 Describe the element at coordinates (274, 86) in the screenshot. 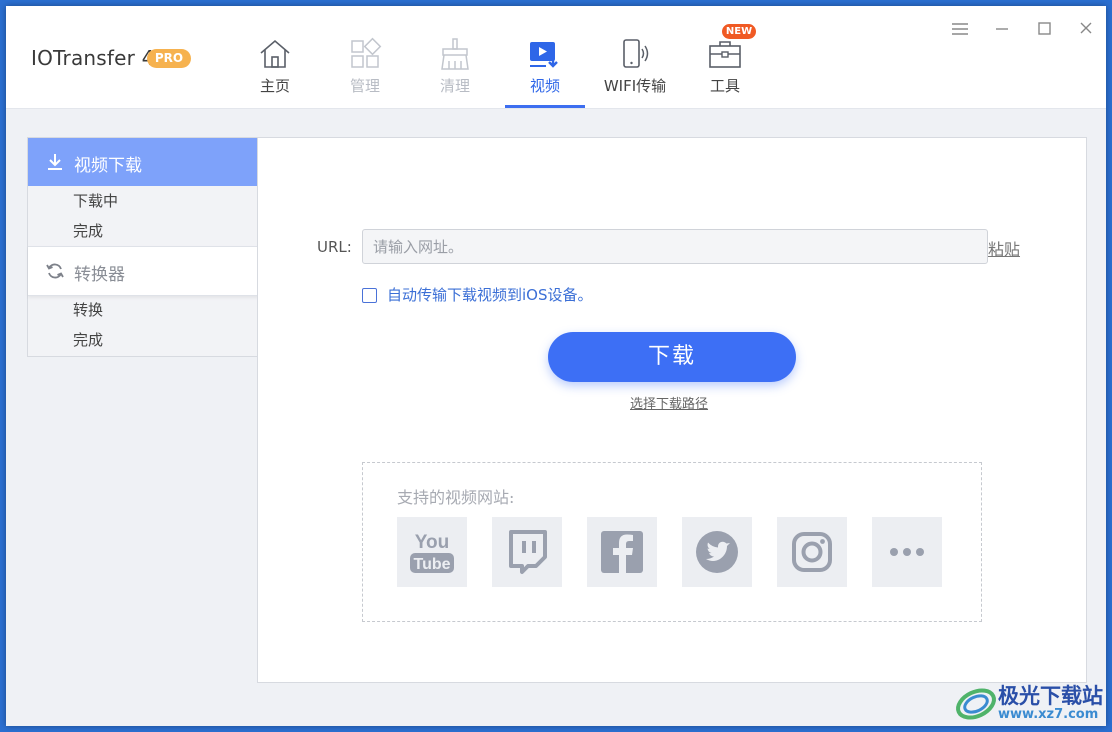

I see `nav-home-label: 主页` at that location.